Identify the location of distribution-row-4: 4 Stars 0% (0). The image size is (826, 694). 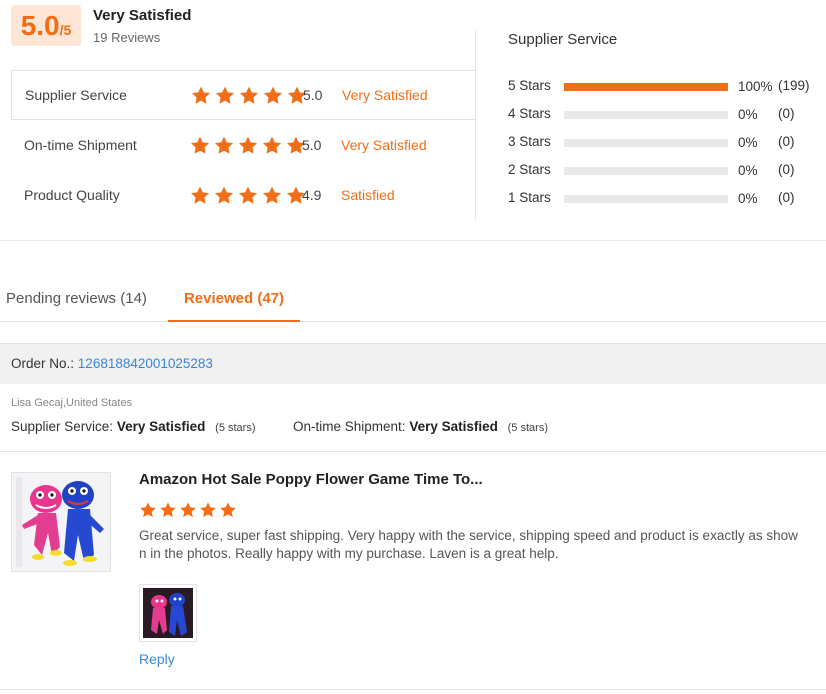
(667, 114).